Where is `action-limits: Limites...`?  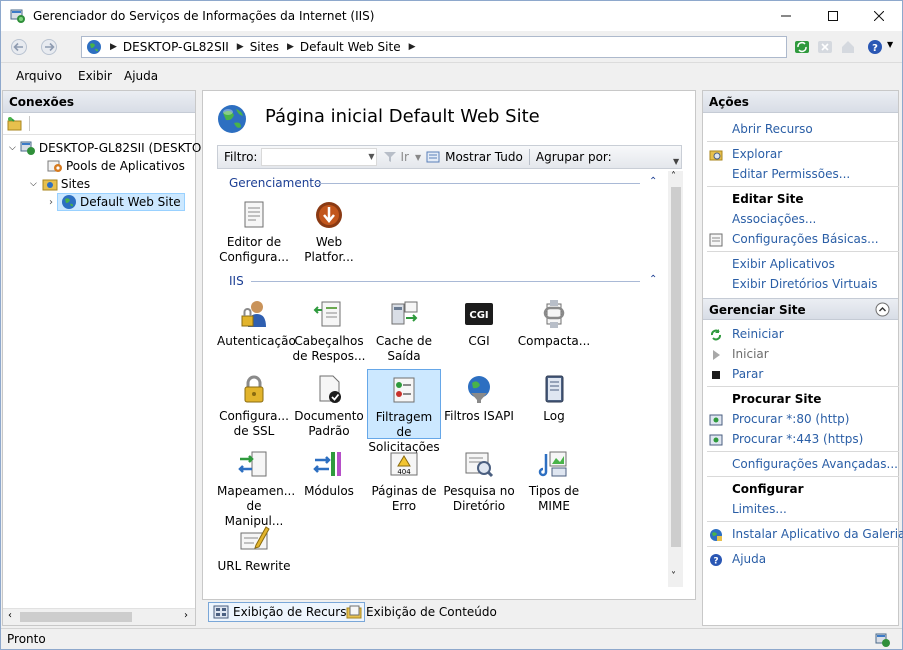
action-limits: Limites... is located at coordinates (759, 509).